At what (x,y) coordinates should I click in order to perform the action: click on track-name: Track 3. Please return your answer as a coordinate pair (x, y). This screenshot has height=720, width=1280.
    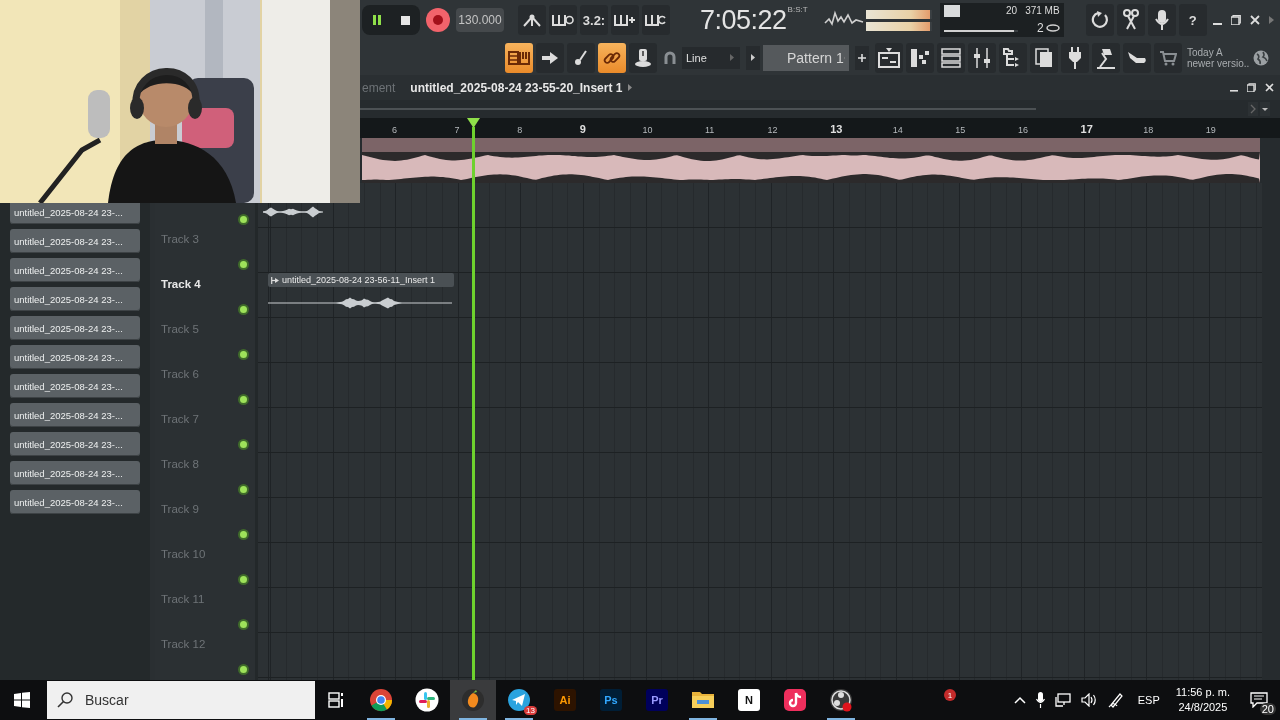
    Looking at the image, I should click on (180, 239).